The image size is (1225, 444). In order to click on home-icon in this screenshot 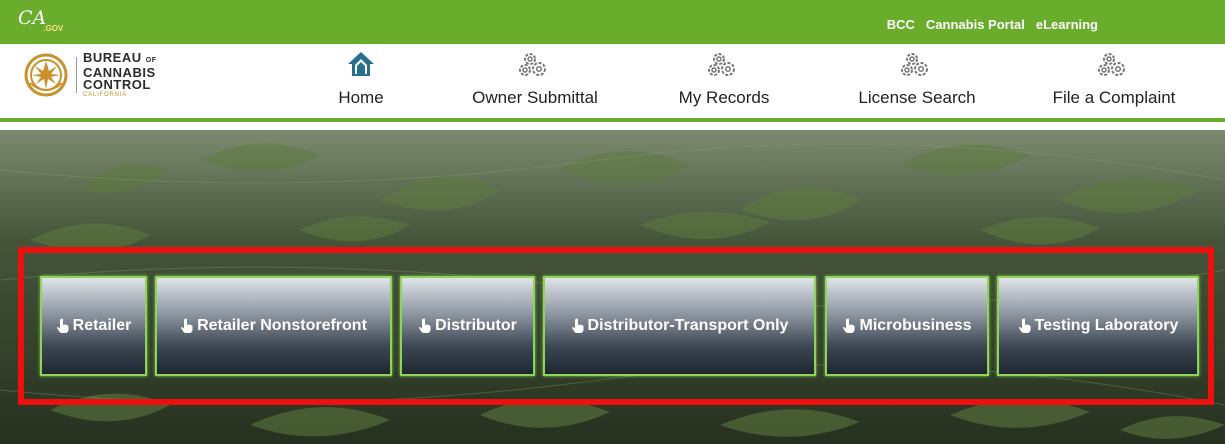, I will do `click(361, 64)`.